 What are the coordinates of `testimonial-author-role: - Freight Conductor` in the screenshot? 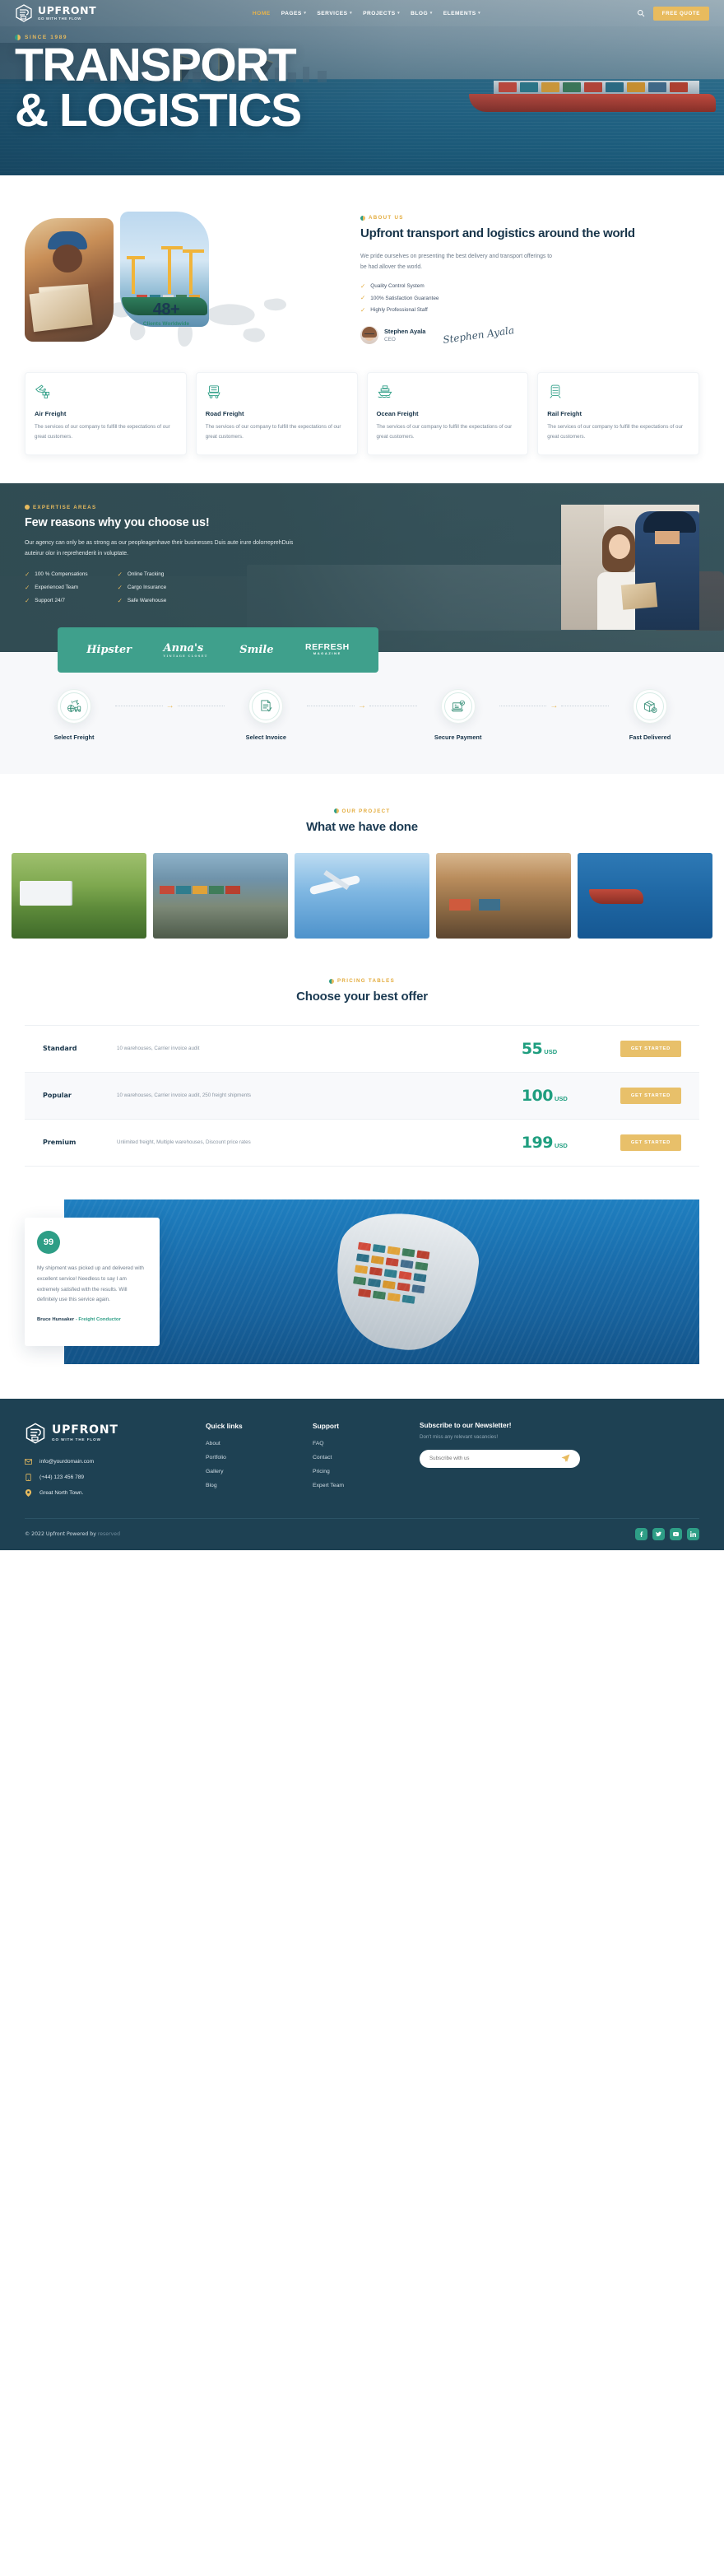 It's located at (98, 1320).